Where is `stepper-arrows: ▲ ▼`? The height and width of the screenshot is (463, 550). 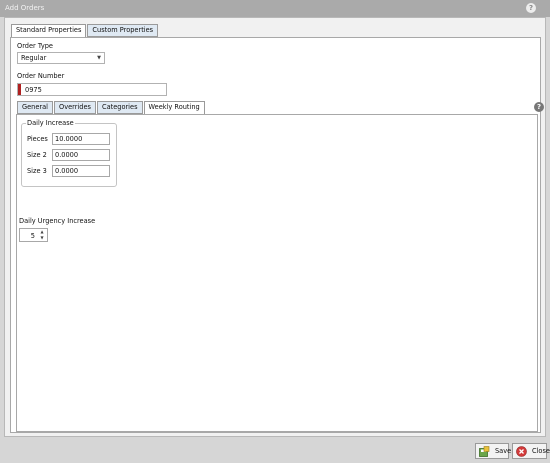
stepper-arrows: ▲ ▼ is located at coordinates (42, 235).